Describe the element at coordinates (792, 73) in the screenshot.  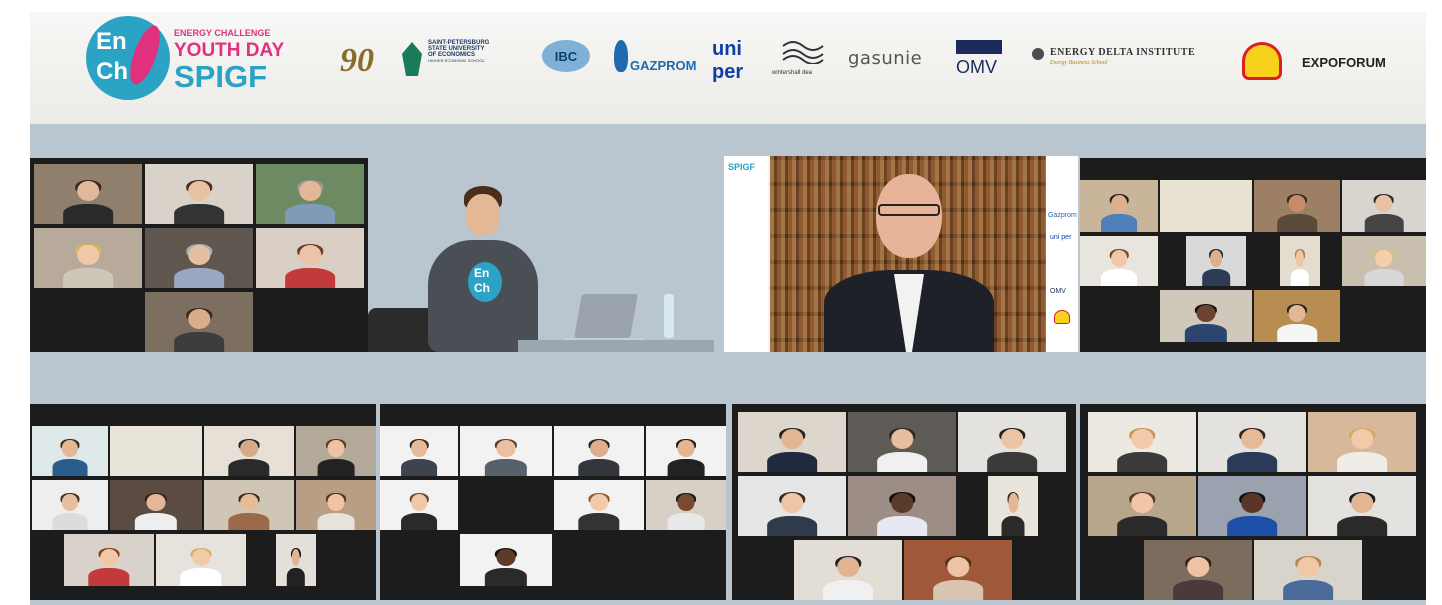
I see `wintershall-text: wintershall dea` at that location.